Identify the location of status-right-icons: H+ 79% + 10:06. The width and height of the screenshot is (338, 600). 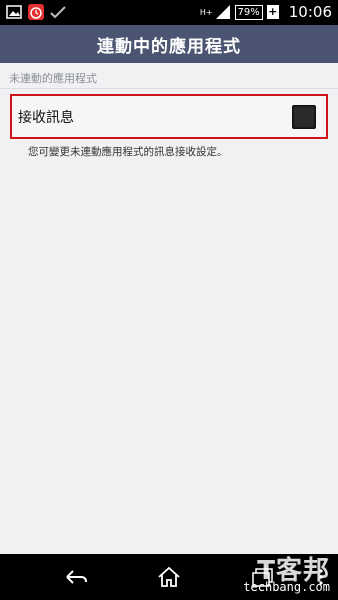
(266, 12).